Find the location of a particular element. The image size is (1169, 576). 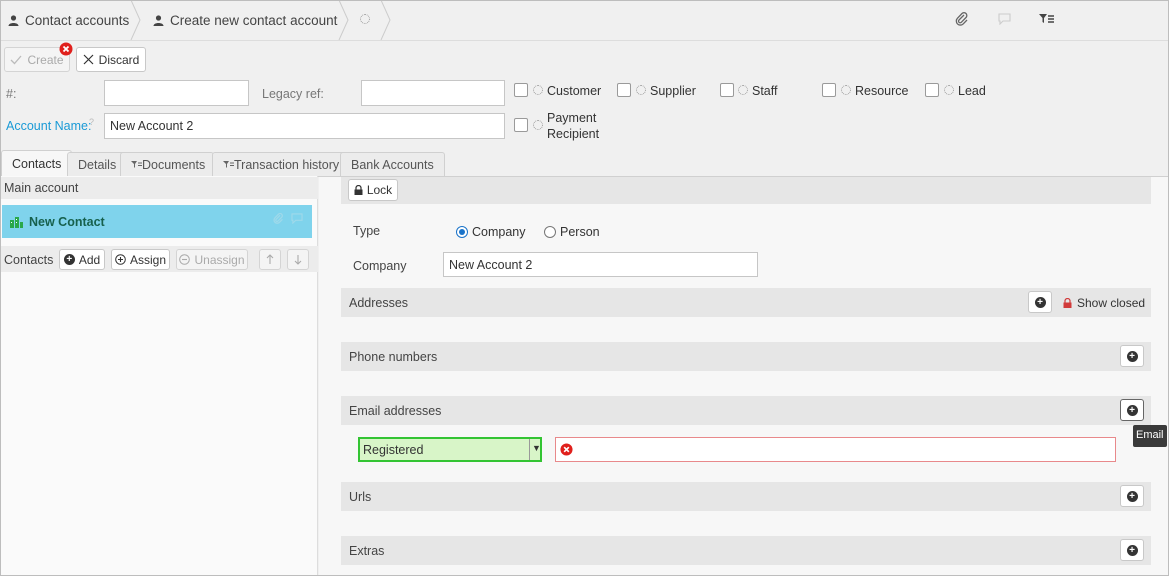

error-badge-icon is located at coordinates (66, 49).